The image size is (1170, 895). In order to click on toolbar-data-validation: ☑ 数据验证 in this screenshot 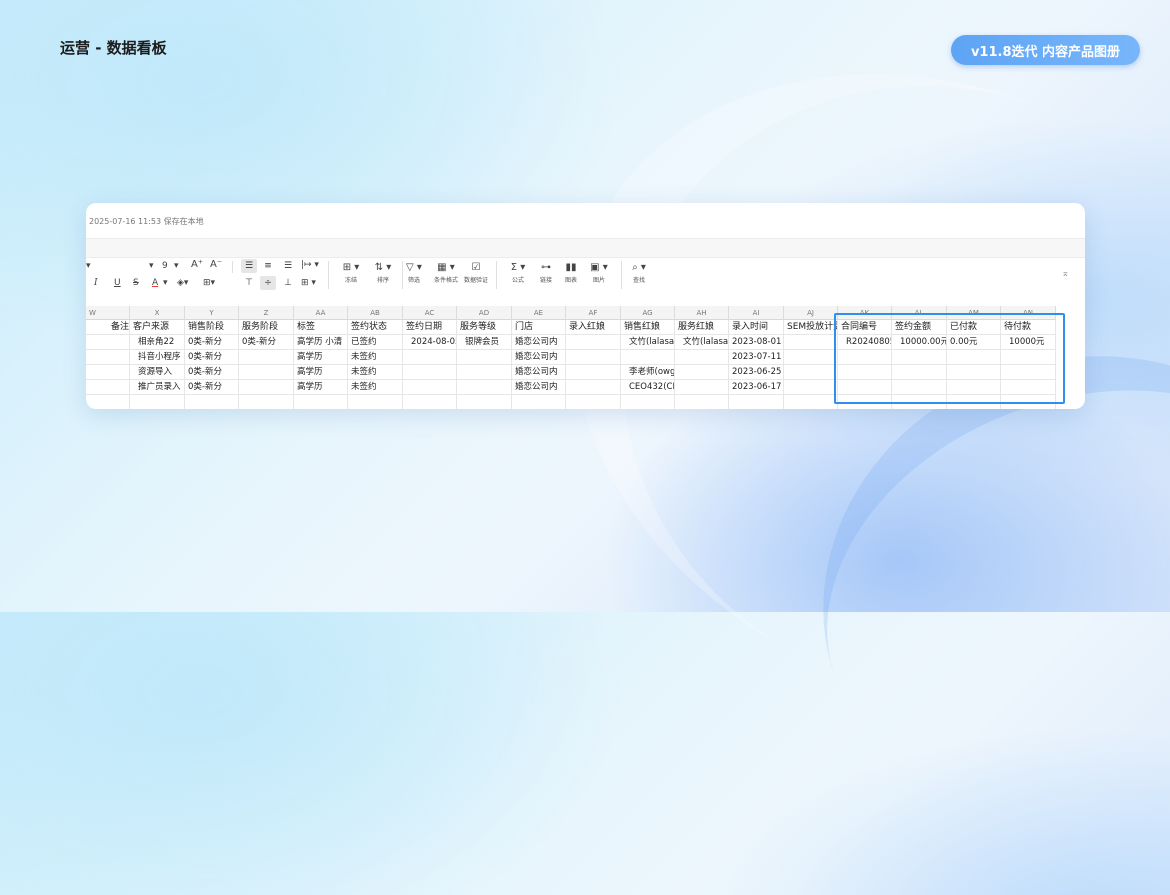, I will do `click(476, 272)`.